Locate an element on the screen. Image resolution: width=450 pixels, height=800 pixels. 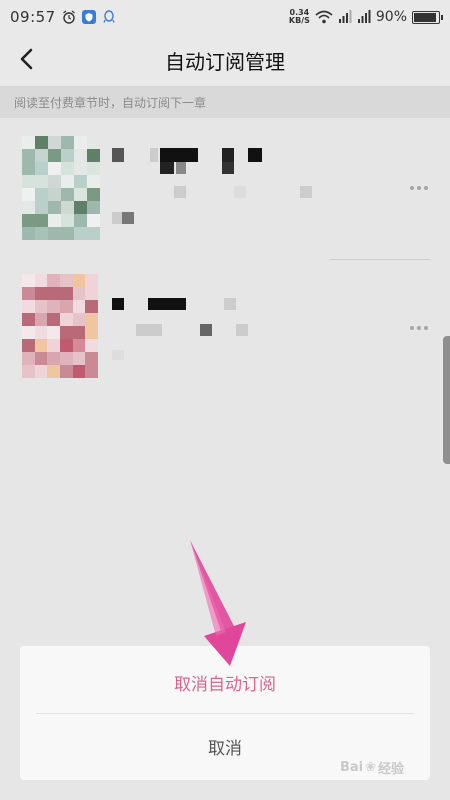
cancel-auto-subscribe-button: 取消自动订阅 is located at coordinates (225, 682).